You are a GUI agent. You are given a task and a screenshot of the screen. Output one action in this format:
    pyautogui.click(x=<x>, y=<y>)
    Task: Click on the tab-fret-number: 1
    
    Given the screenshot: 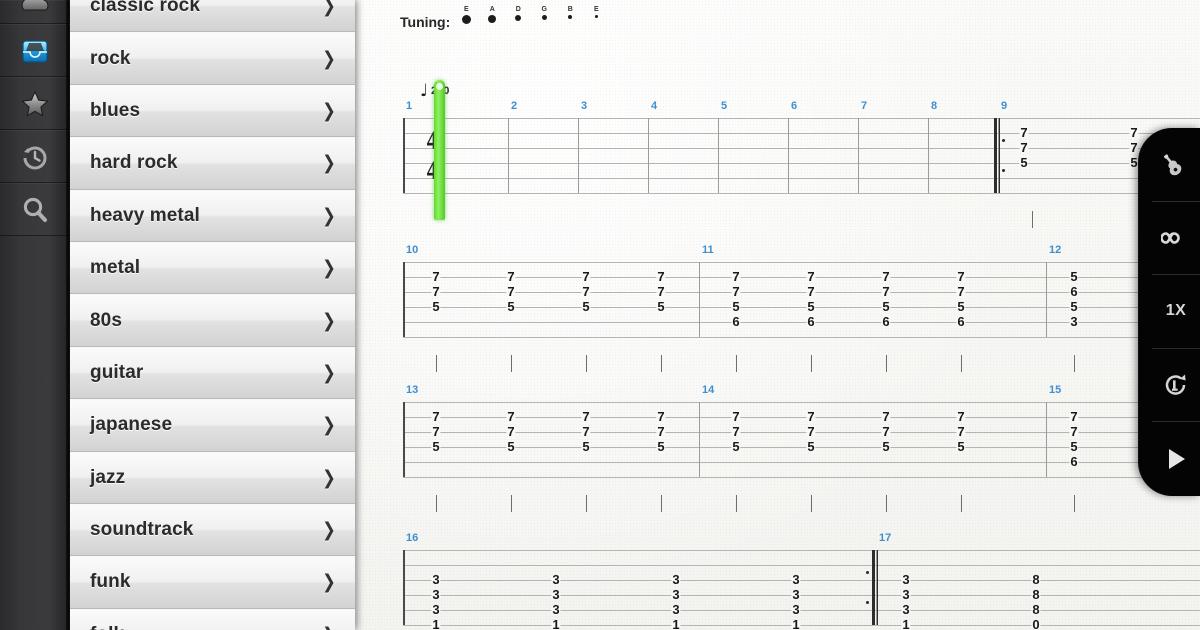 What is the action you would take?
    pyautogui.click(x=906, y=623)
    